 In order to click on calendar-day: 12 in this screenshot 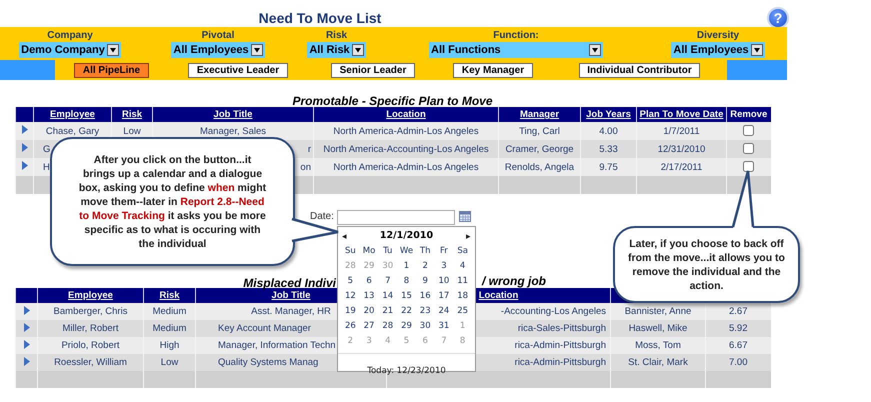, I will do `click(350, 296)`.